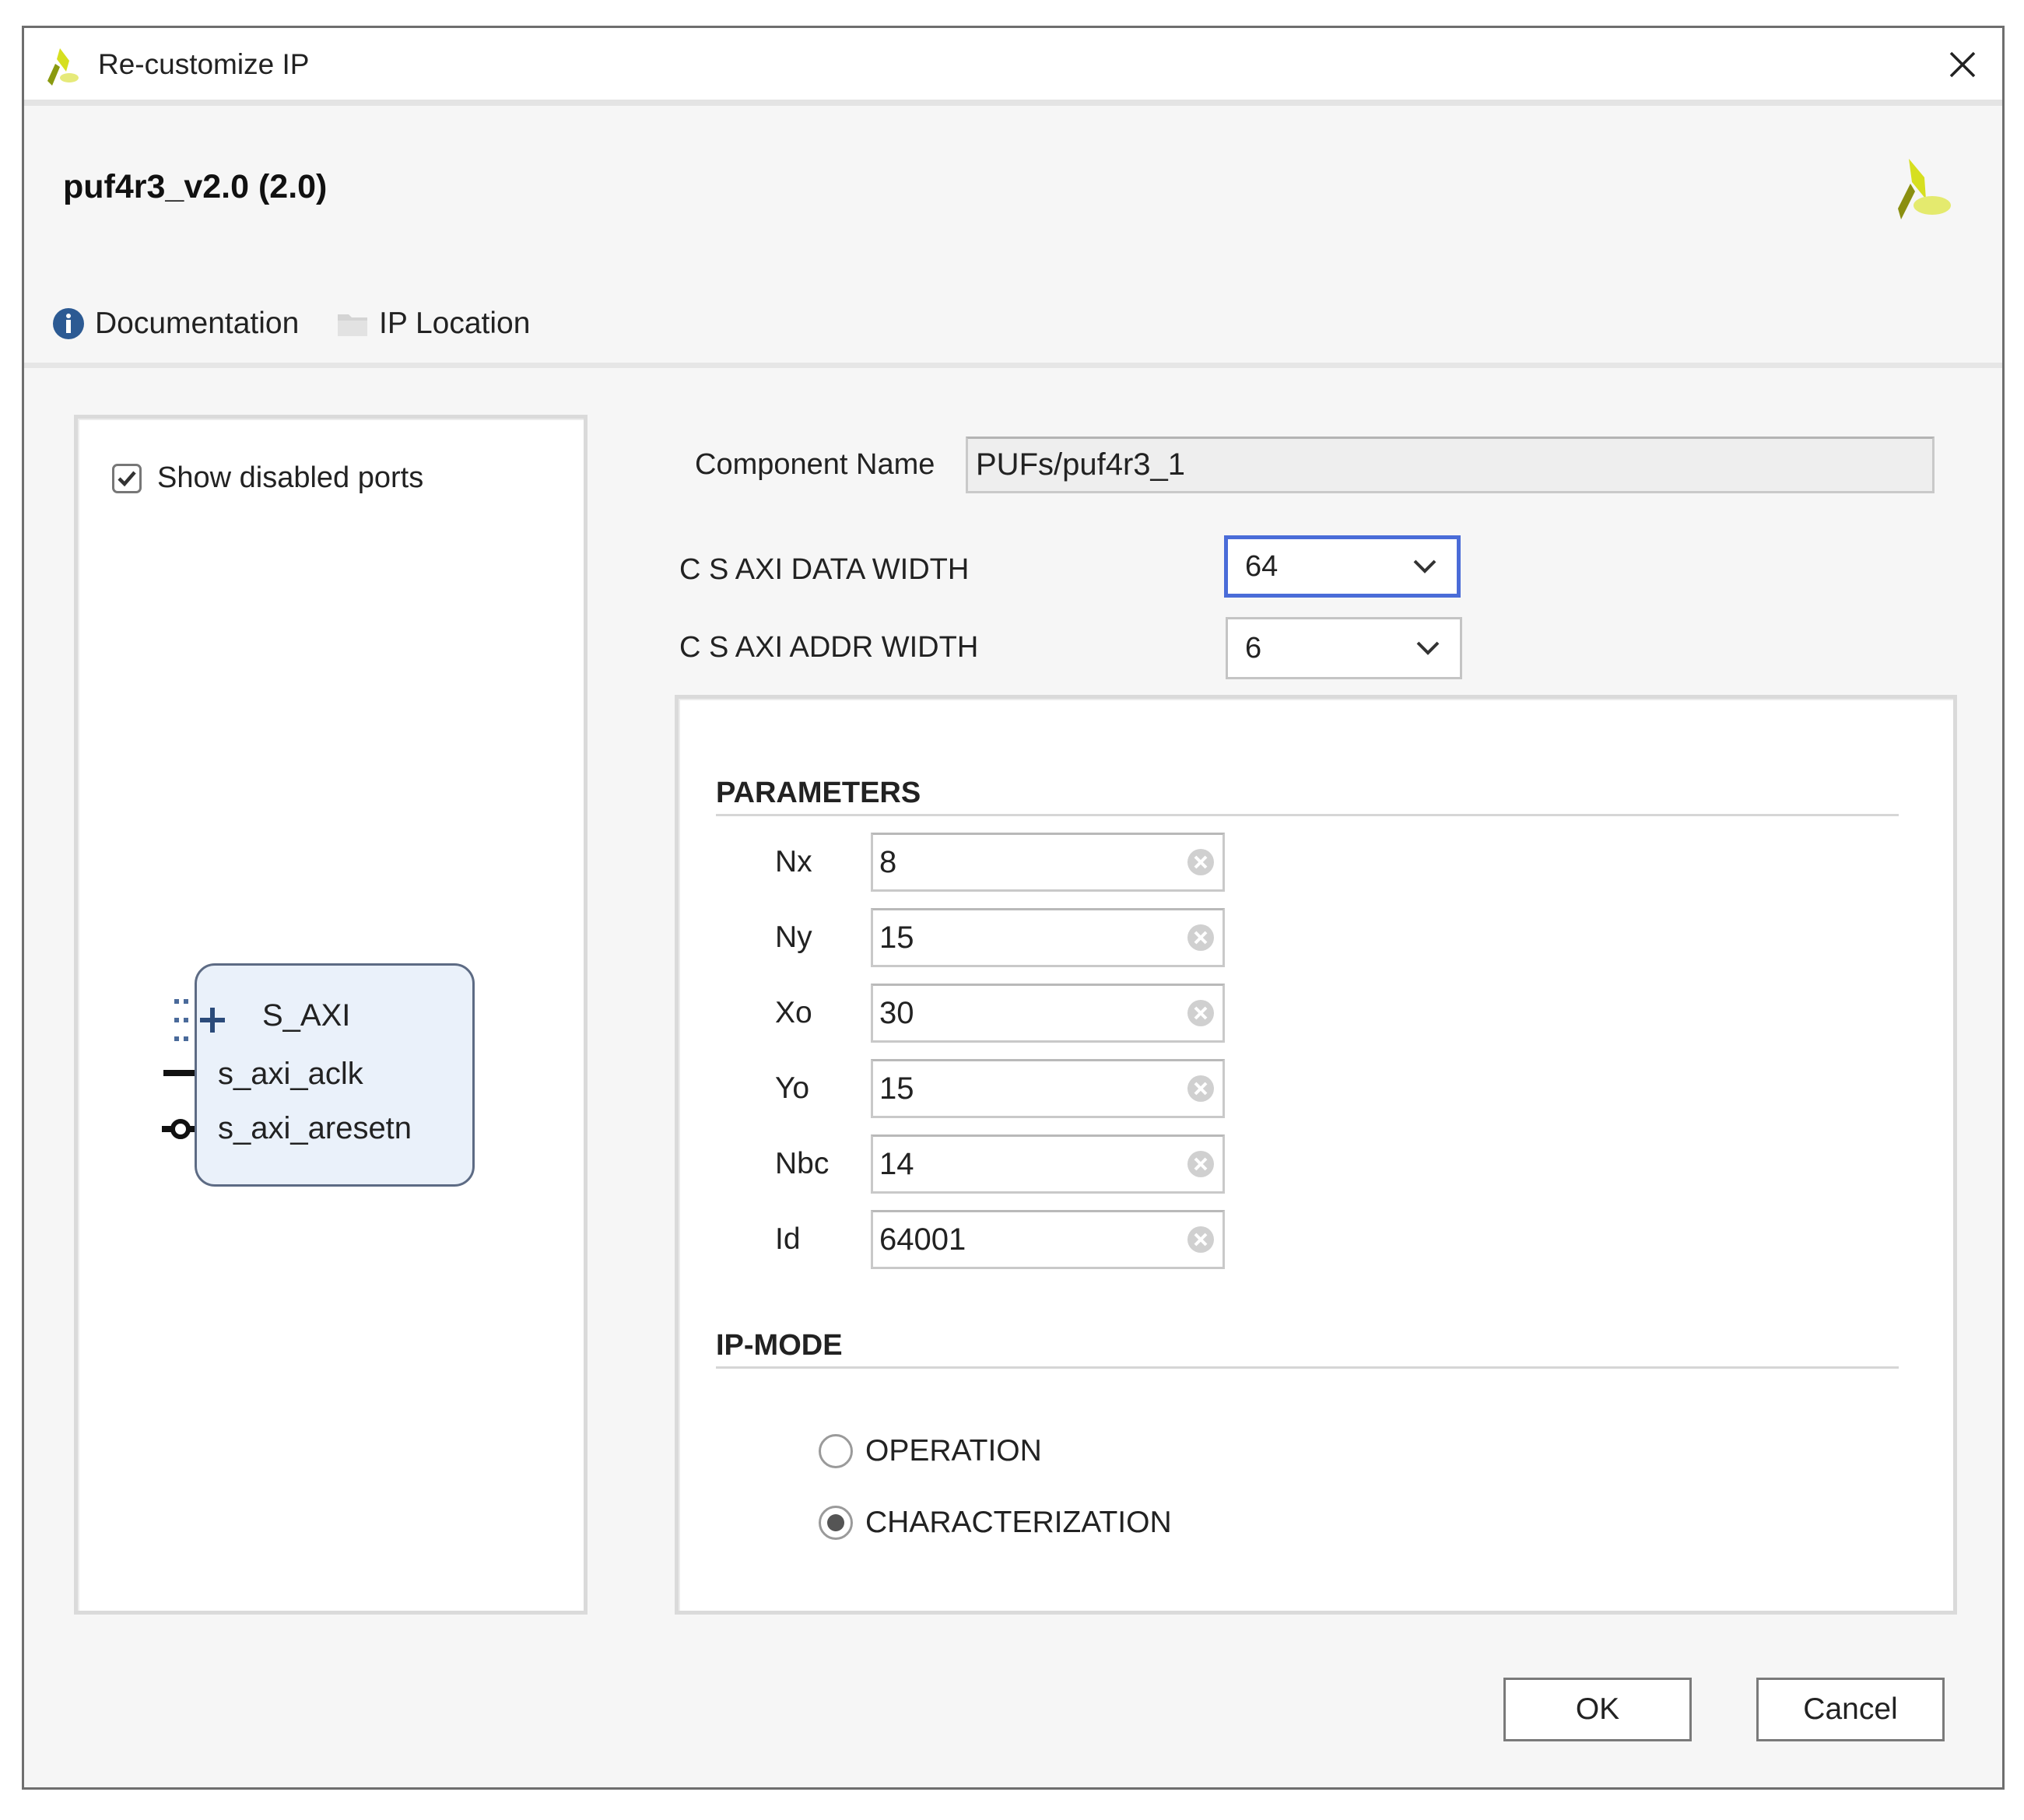 Image resolution: width=2024 pixels, height=1820 pixels. I want to click on param-label-yo: Yo, so click(792, 1088).